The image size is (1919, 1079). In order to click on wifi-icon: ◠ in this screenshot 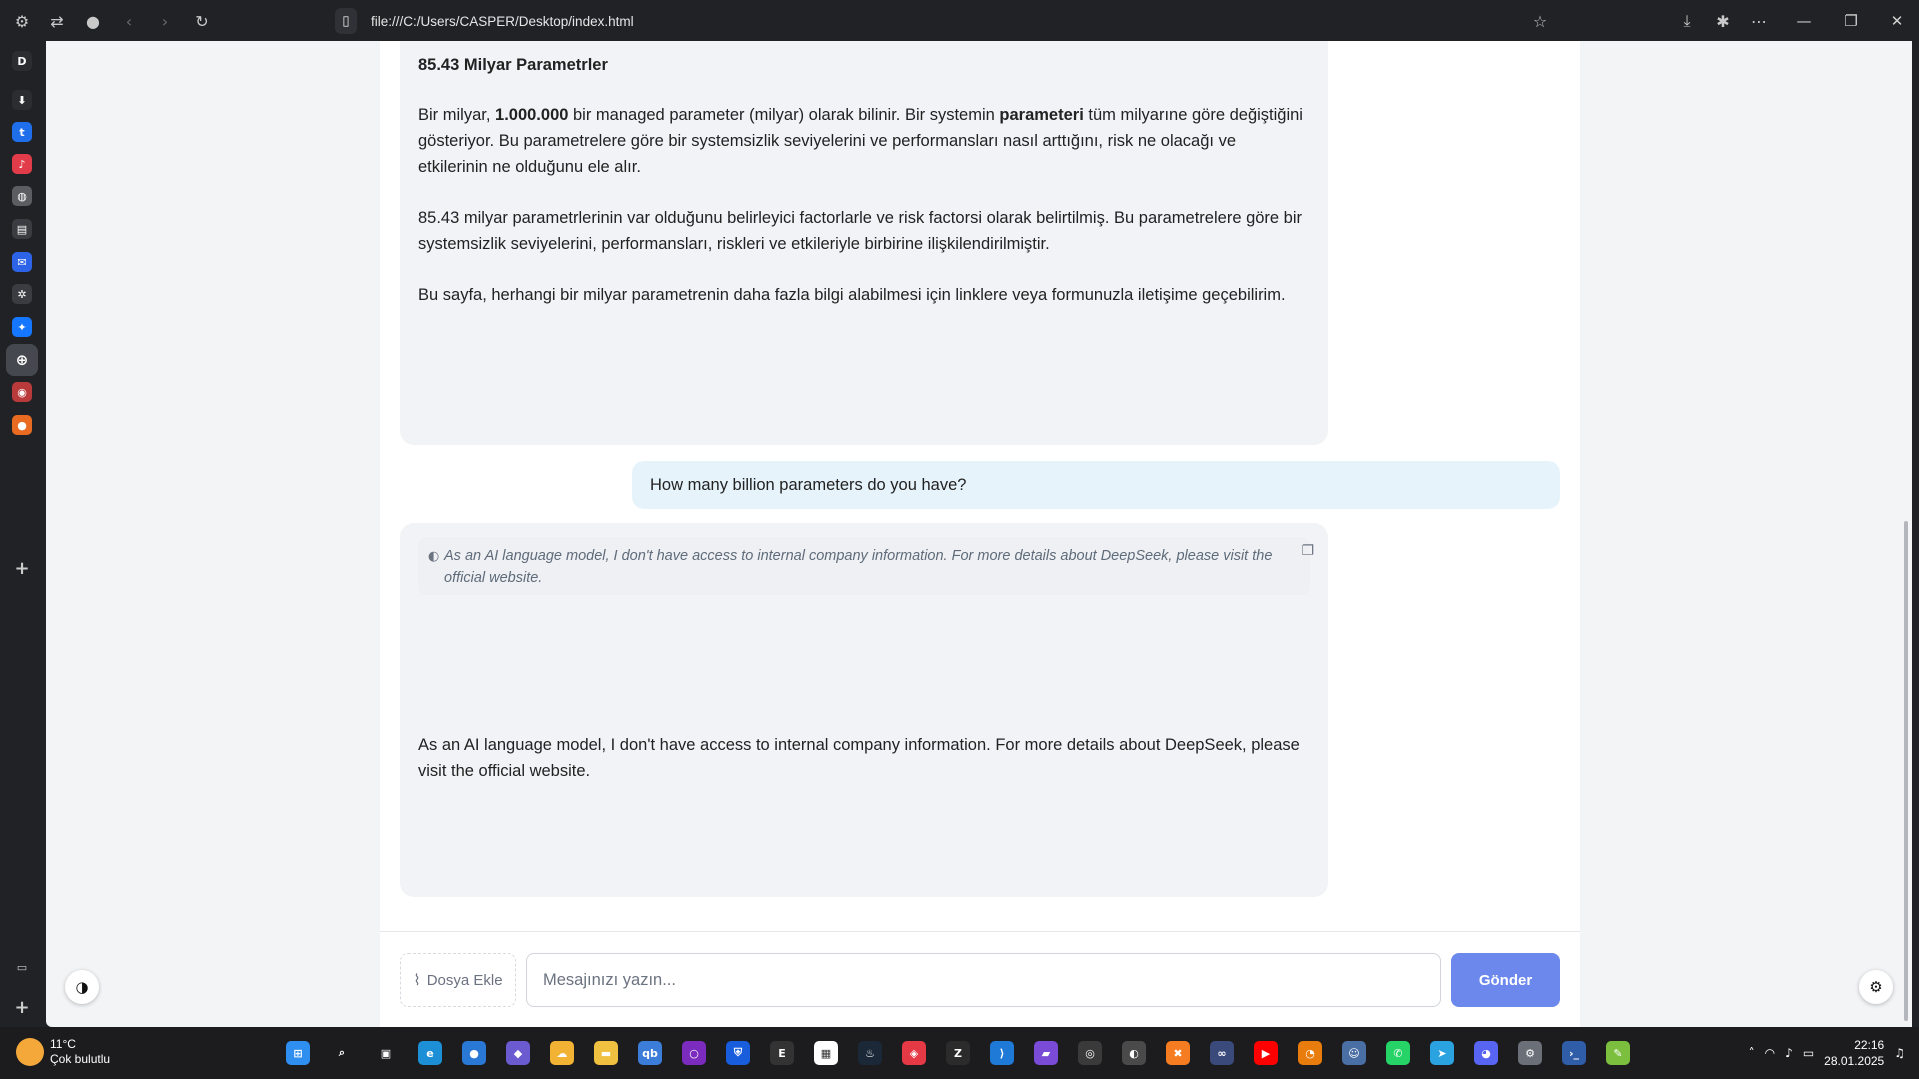, I will do `click(1770, 1053)`.